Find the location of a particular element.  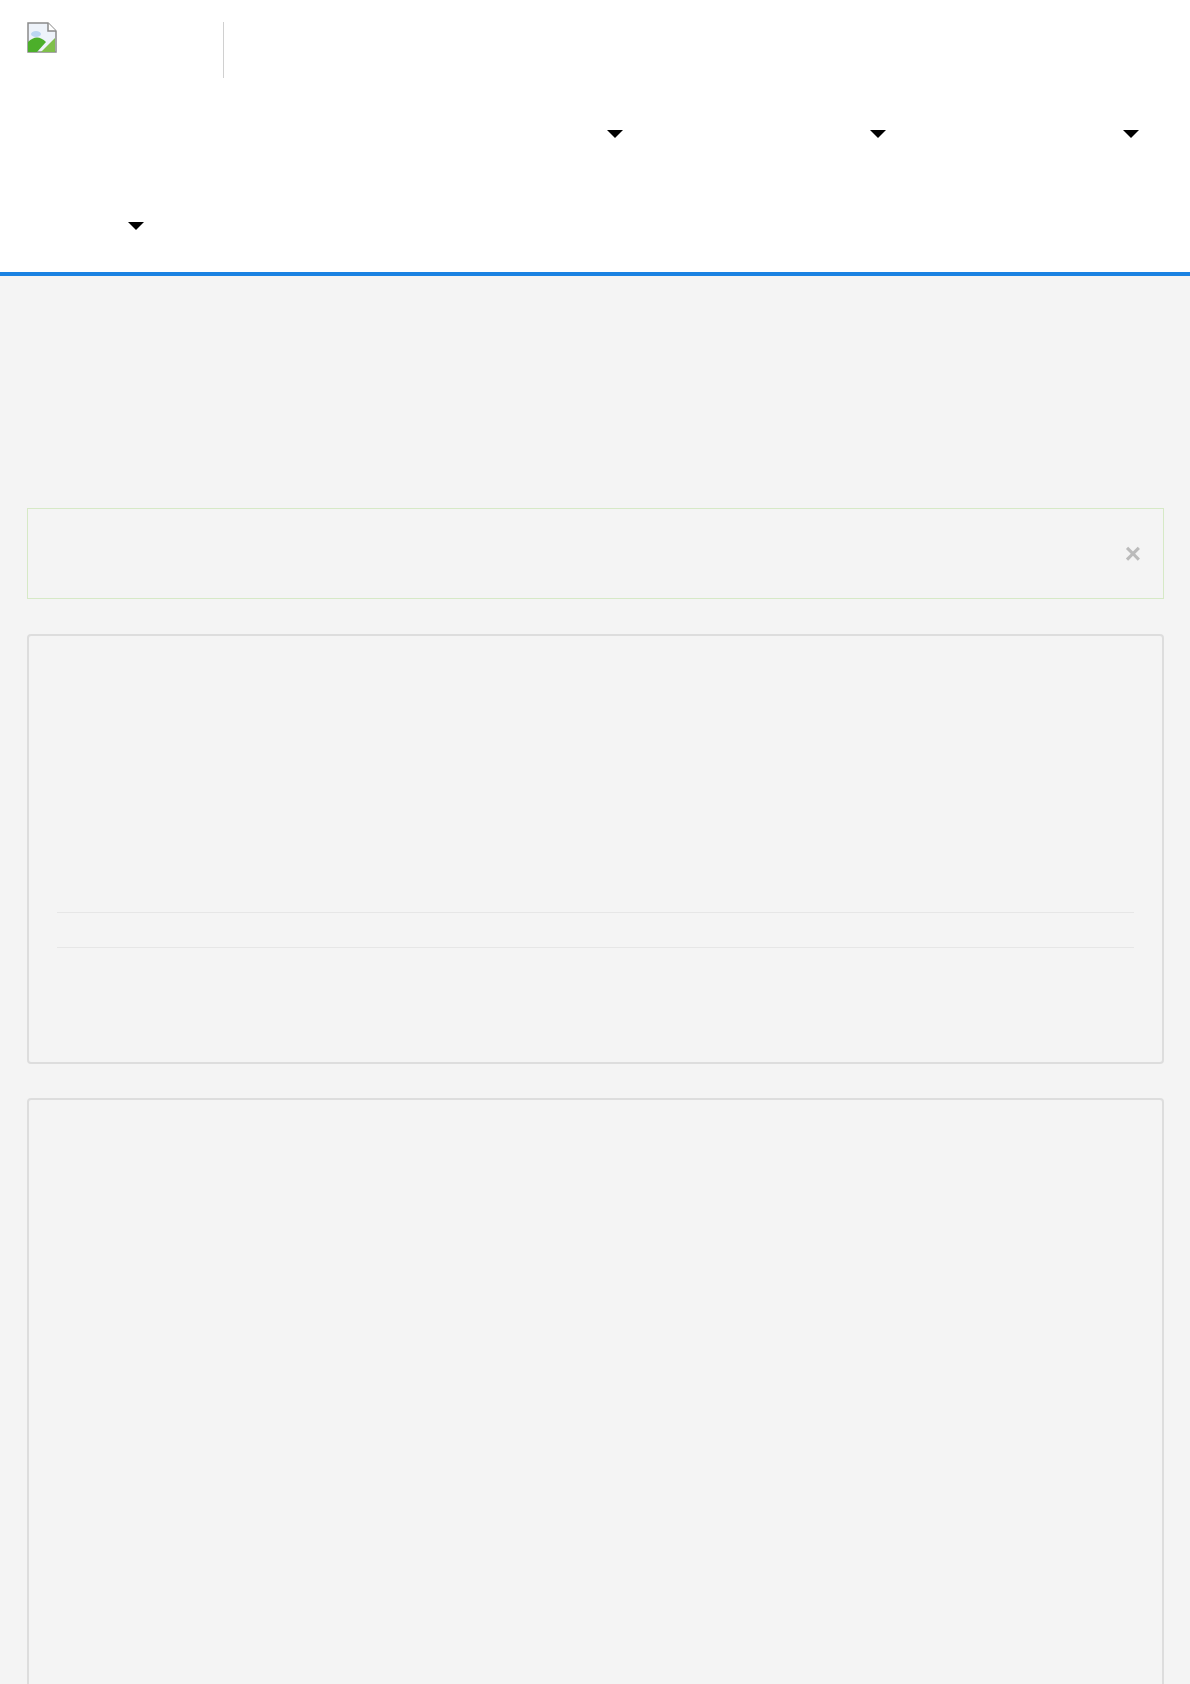

broken-image-icon is located at coordinates (42, 37).